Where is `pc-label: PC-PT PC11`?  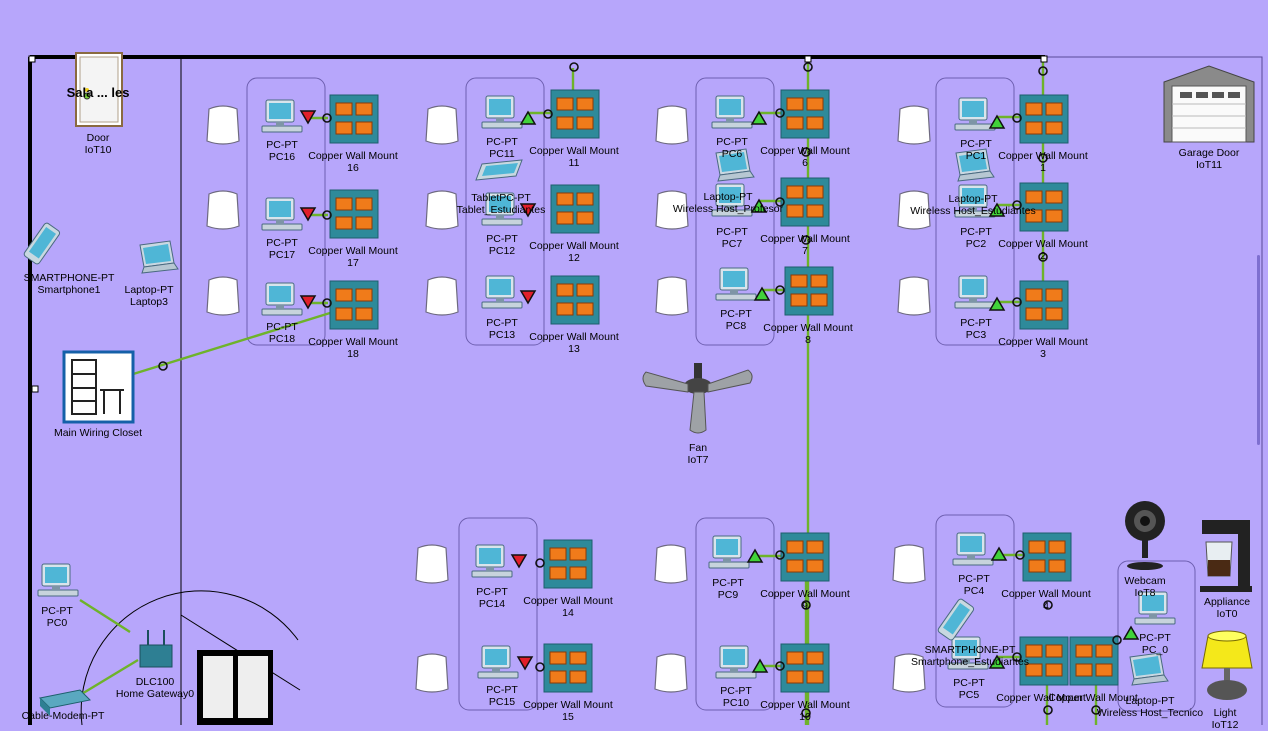
pc-label: PC-PT PC11 is located at coordinates (502, 148).